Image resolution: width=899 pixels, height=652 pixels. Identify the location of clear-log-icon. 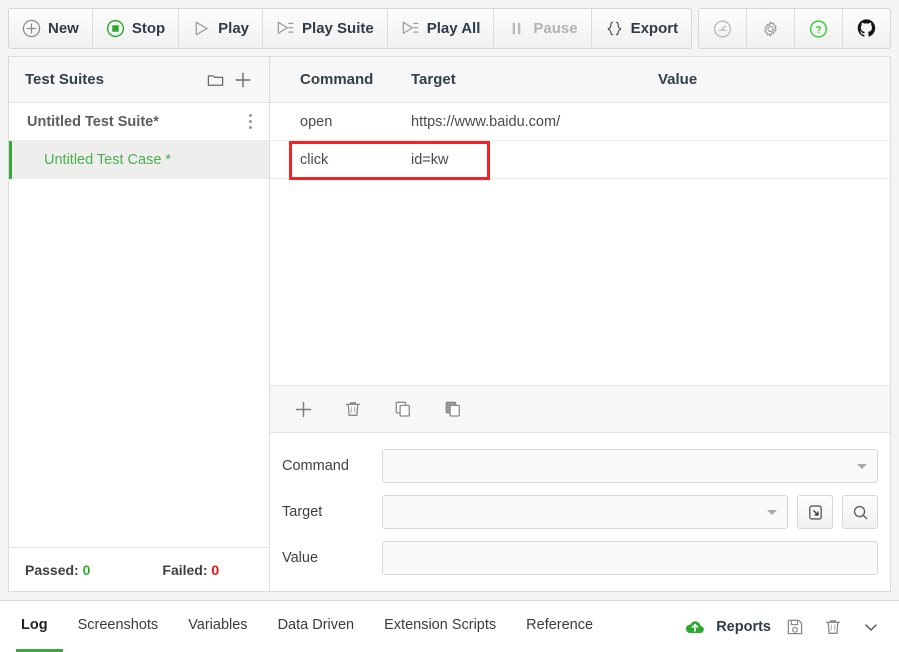
(833, 627).